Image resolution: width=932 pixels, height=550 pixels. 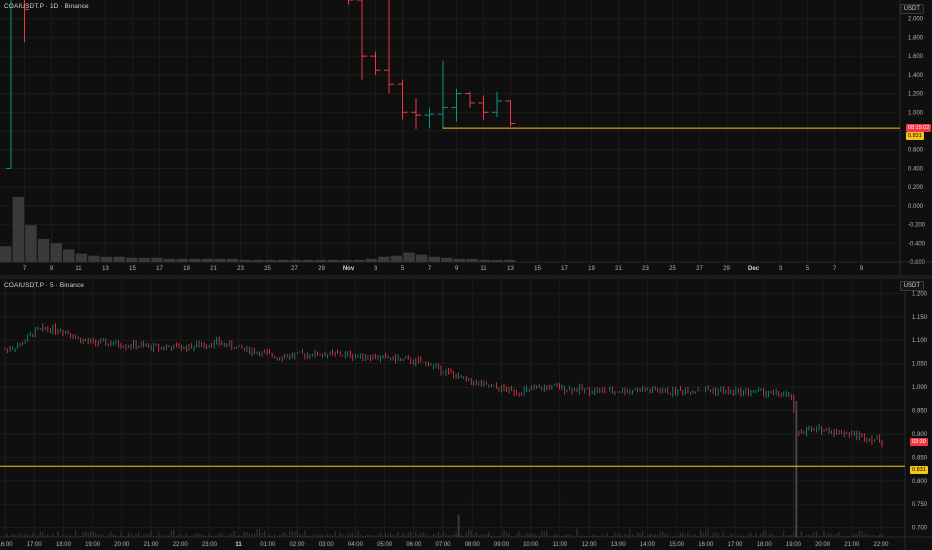 I want to click on time-axis-label: 08:00, so click(x=473, y=545).